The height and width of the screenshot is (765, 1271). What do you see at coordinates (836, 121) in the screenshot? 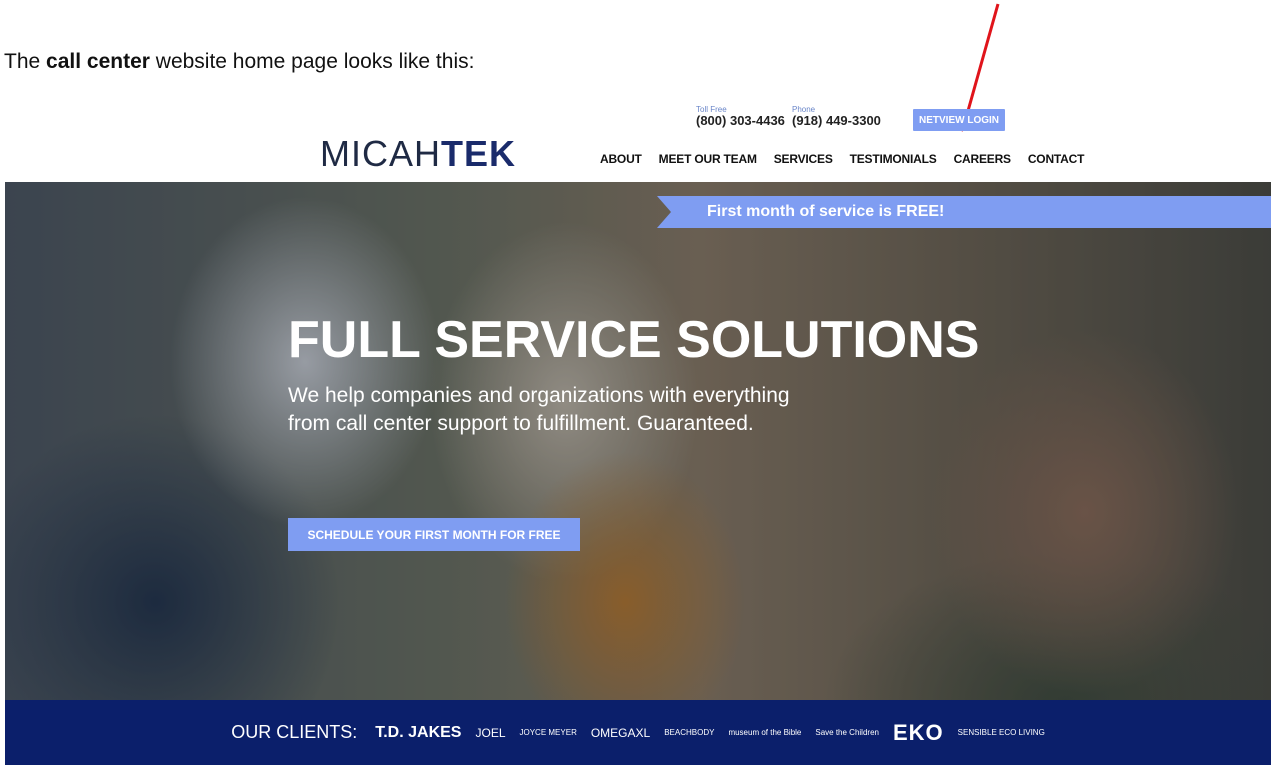
I see `phone-number: (918) 449-3300` at bounding box center [836, 121].